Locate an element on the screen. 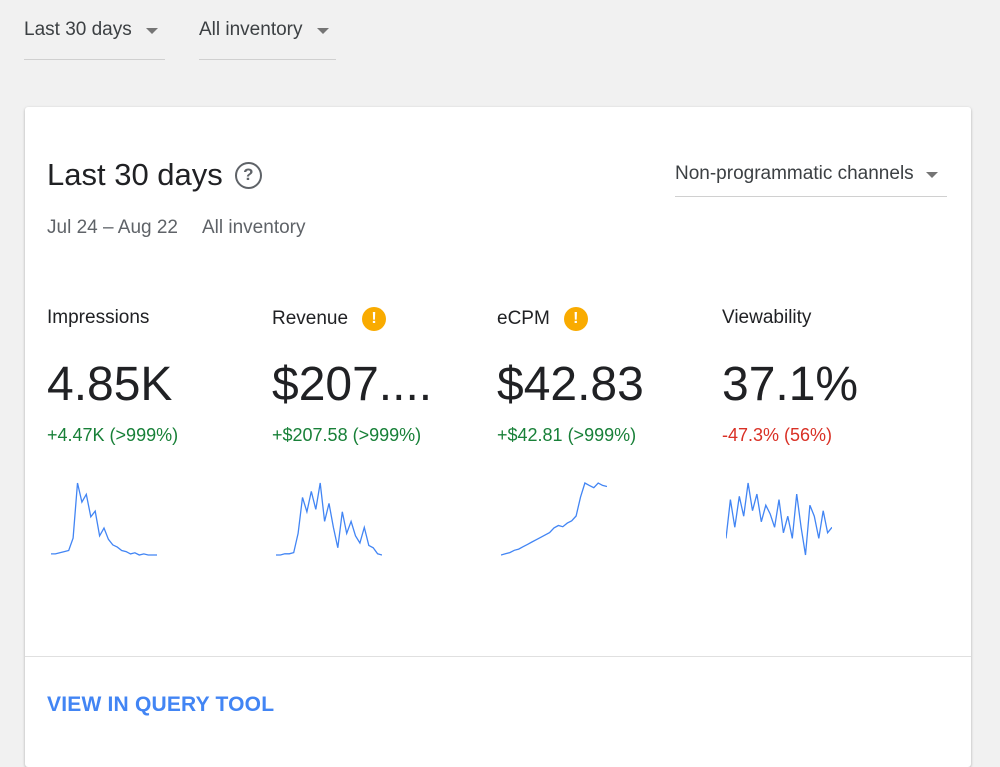 This screenshot has width=1000, height=767. metric-label-row: Revenue ! is located at coordinates (329, 319).